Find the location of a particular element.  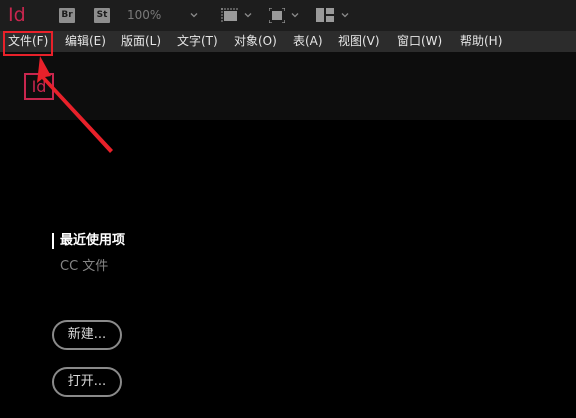

stock-button: St is located at coordinates (102, 15).